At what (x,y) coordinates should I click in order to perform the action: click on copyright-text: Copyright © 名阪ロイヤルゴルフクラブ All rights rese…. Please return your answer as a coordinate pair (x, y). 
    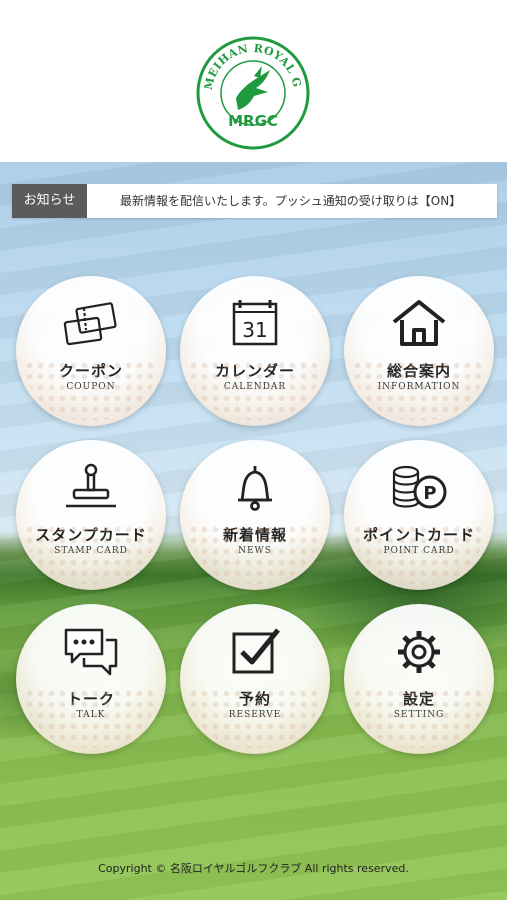
    Looking at the image, I should click on (253, 868).